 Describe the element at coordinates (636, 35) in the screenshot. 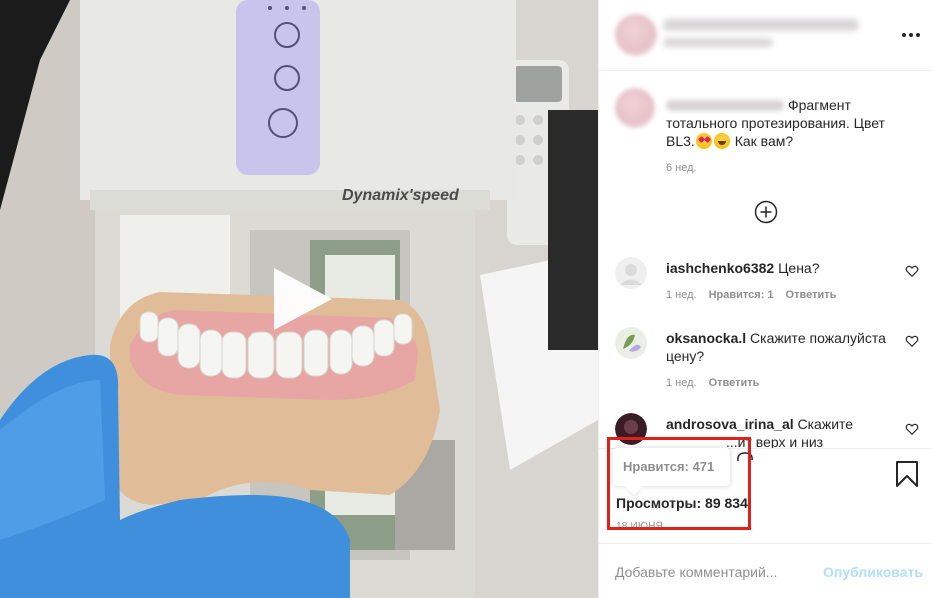

I see `author-avatar` at that location.